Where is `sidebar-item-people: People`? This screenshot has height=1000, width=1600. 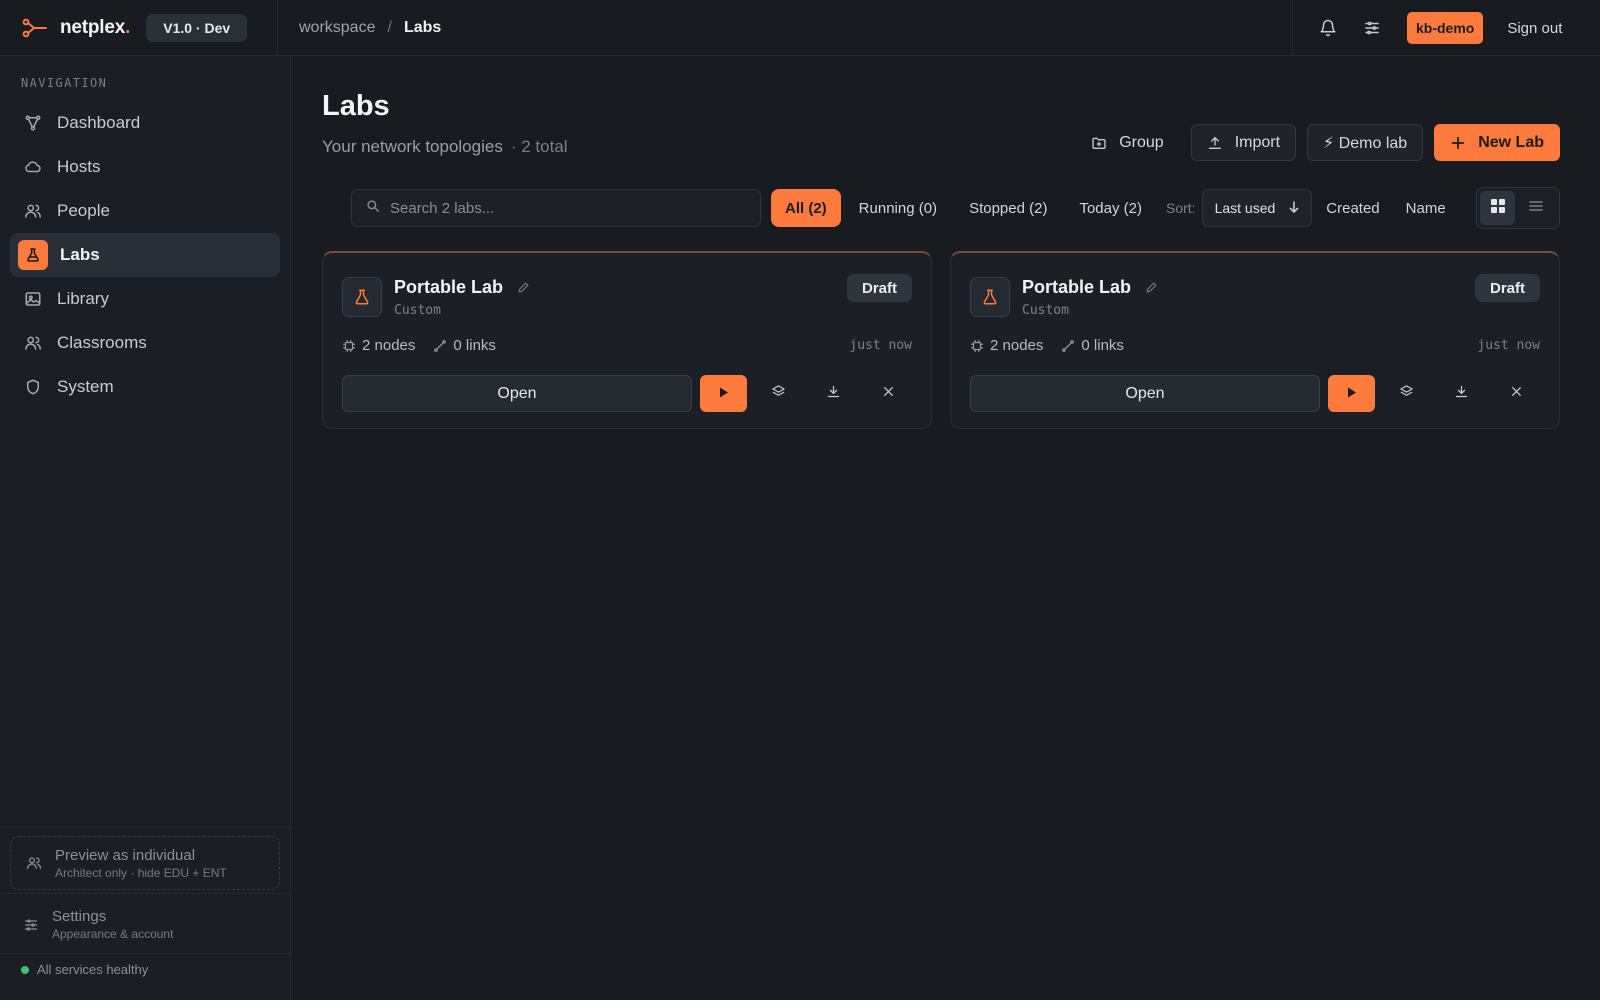
sidebar-item-people: People is located at coordinates (145, 211).